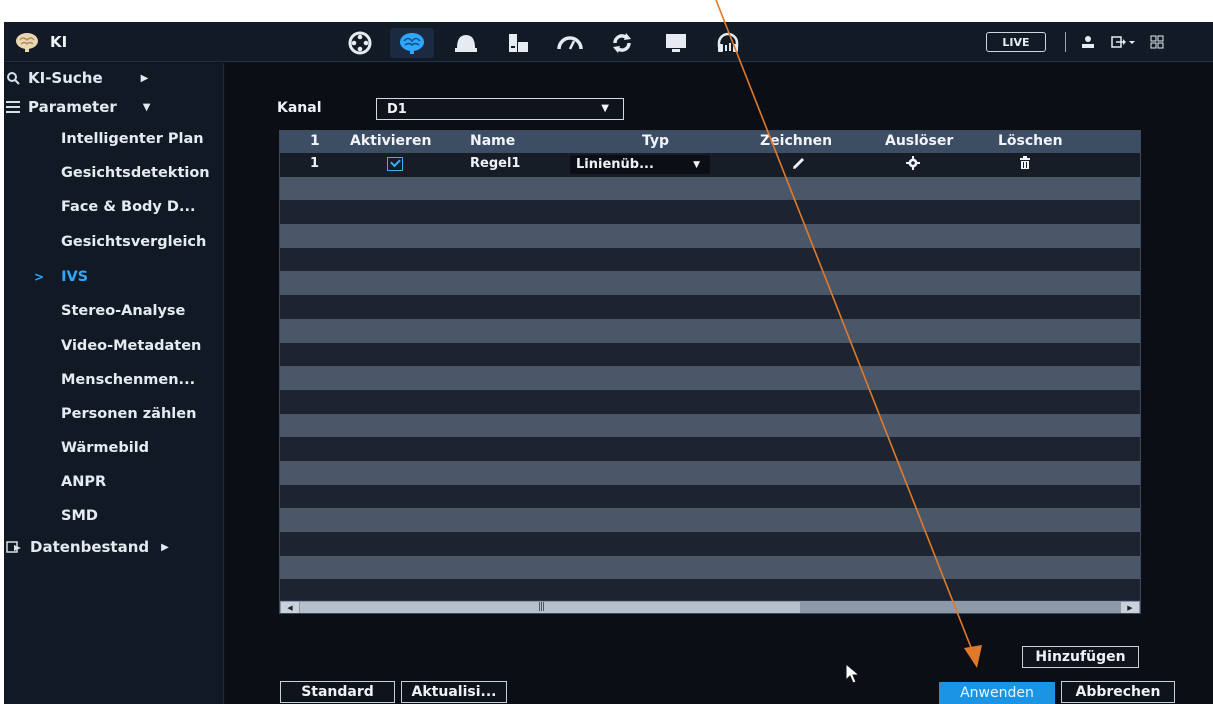 This screenshot has height=704, width=1213. I want to click on column-header-index: 1, so click(315, 141).